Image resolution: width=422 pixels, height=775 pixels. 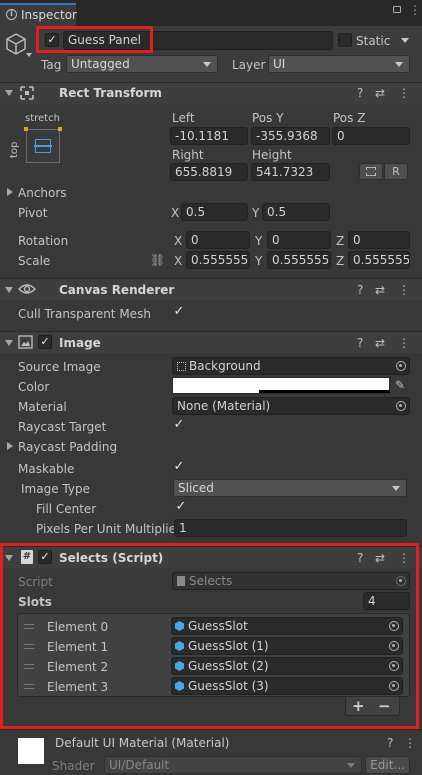 What do you see at coordinates (396, 488) in the screenshot?
I see `chevron-down-icon` at bounding box center [396, 488].